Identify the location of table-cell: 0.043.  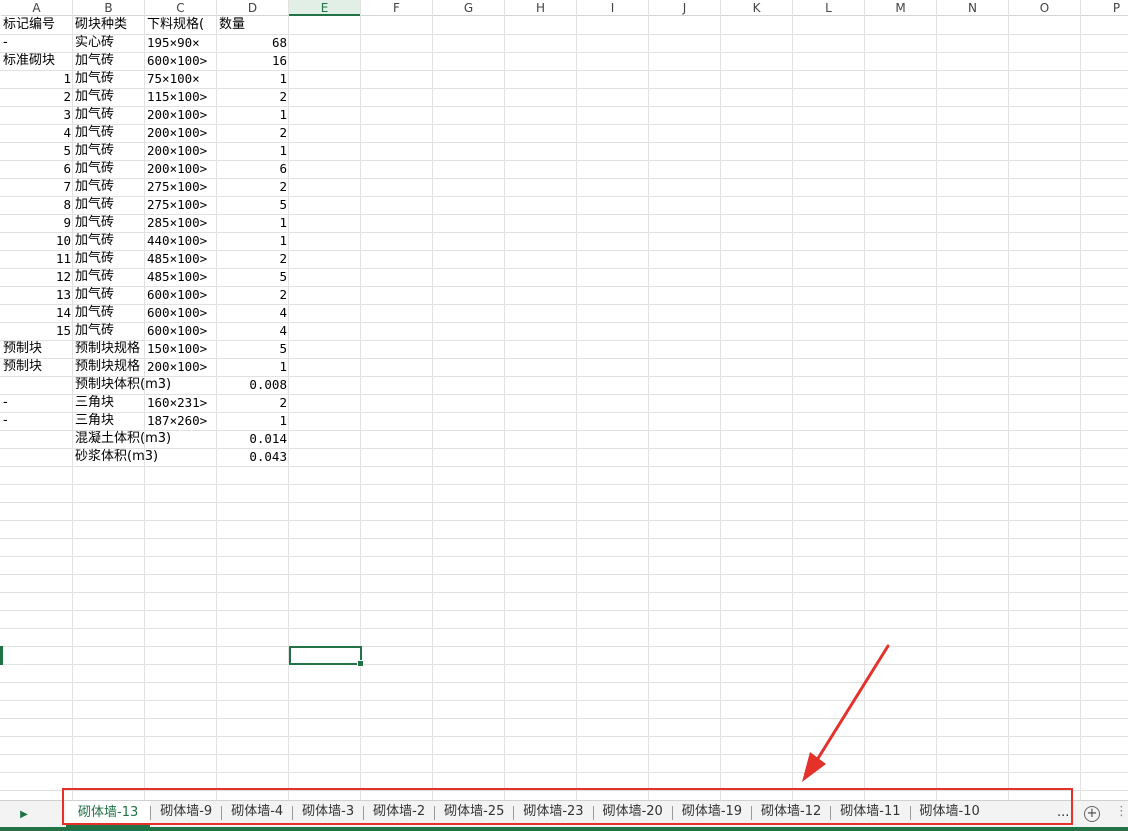
(253, 457).